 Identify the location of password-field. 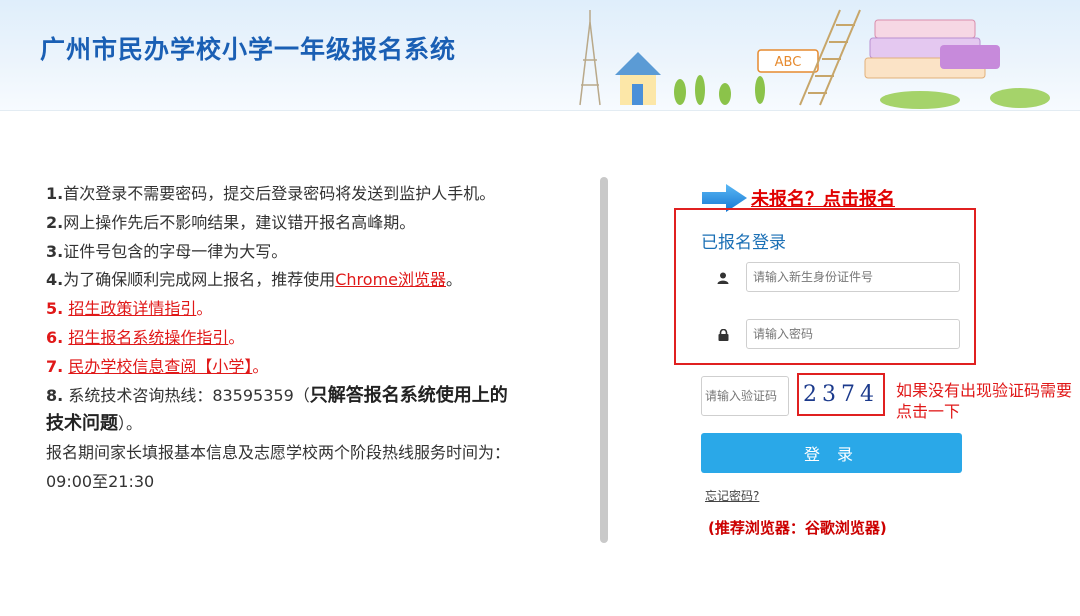
(831, 335).